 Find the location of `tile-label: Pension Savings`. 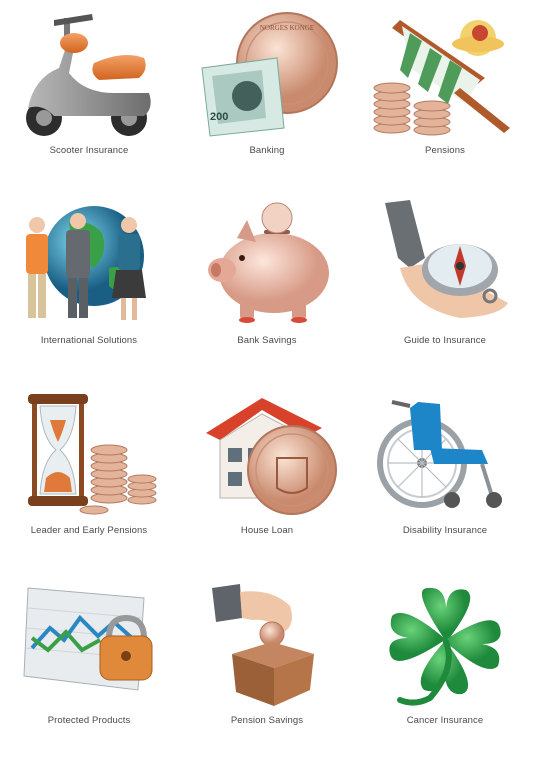

tile-label: Pension Savings is located at coordinates (267, 720).